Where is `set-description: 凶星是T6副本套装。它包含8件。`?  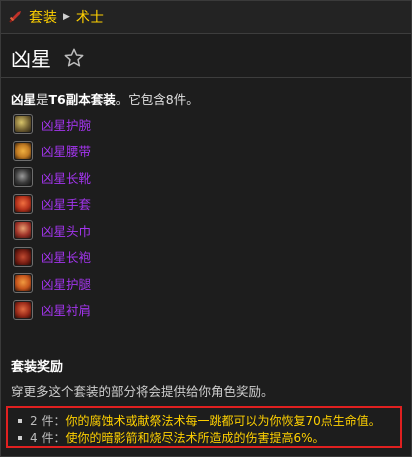
set-description: 凶星是T6副本套装。它包含8件。 is located at coordinates (105, 98).